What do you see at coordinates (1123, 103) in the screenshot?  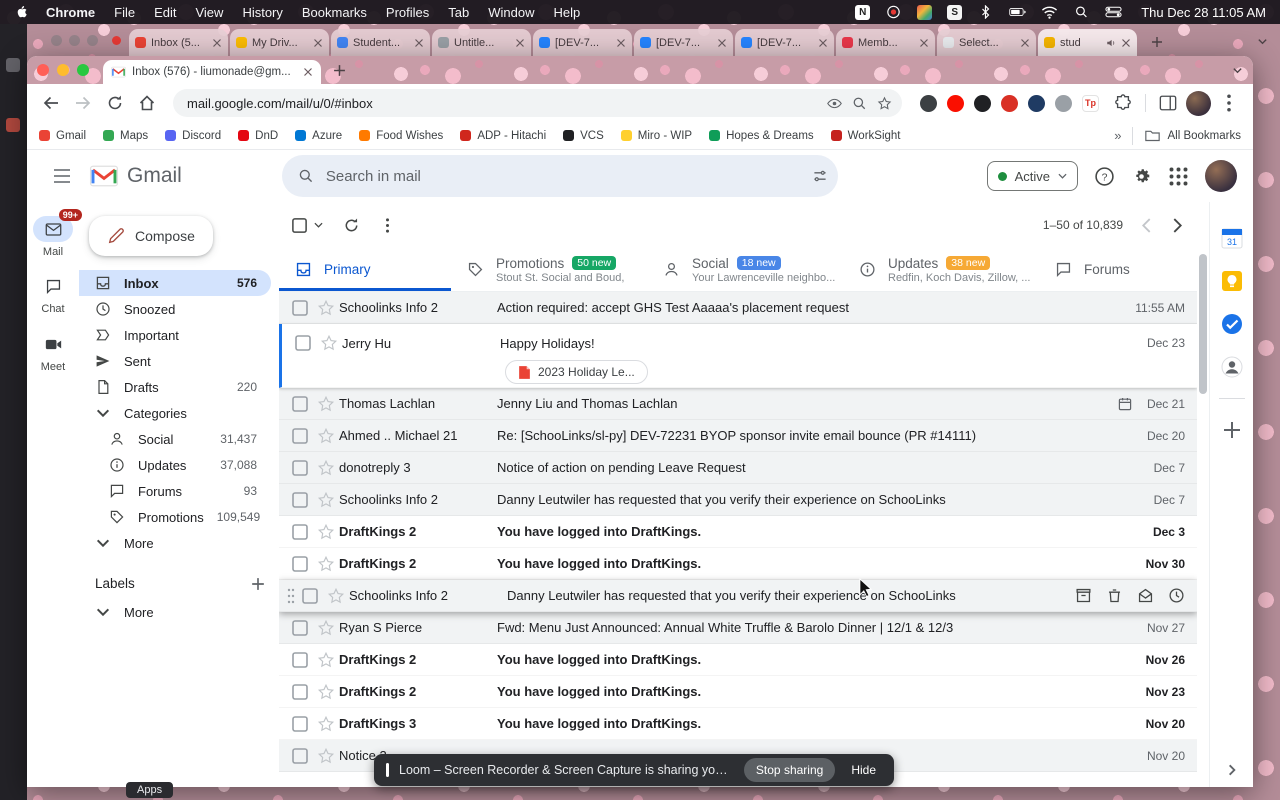 I see `extensions-puzzle-icon` at bounding box center [1123, 103].